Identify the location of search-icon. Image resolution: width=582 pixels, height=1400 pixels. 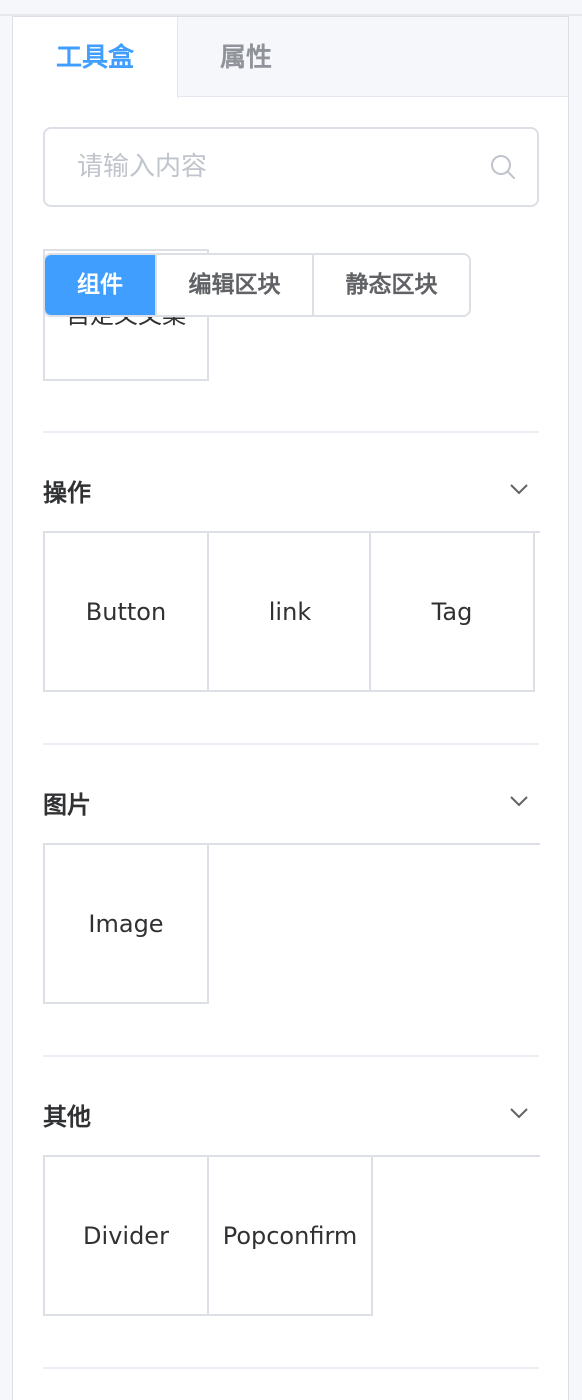
(503, 167).